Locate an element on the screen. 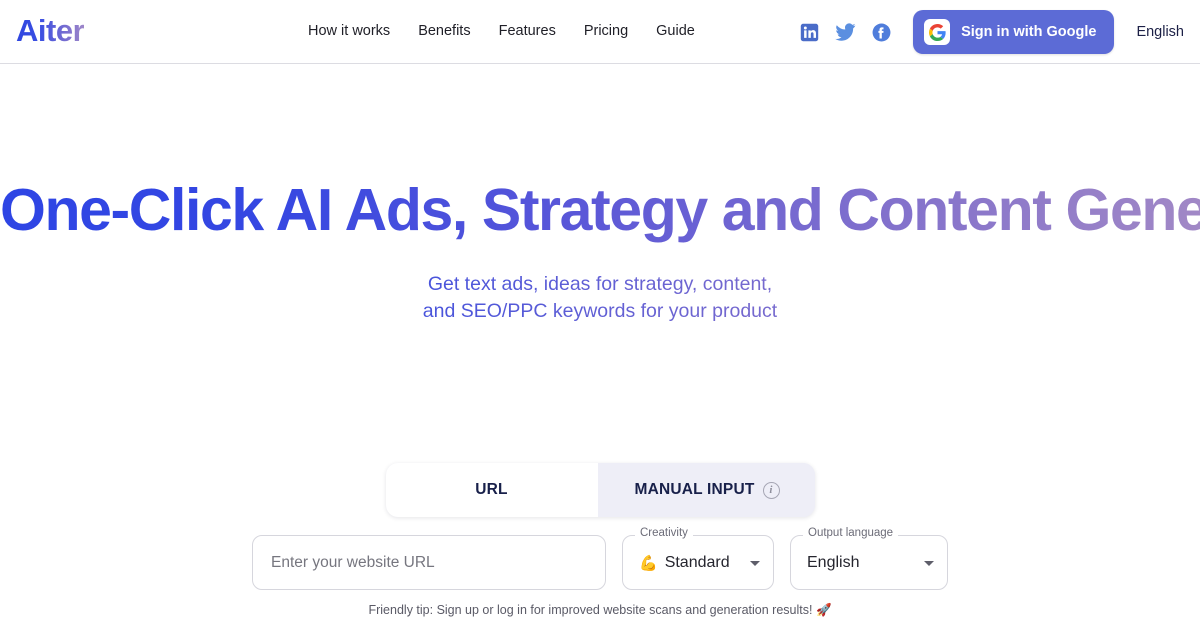 The width and height of the screenshot is (1200, 623). output-language-select: Output language English is located at coordinates (869, 559).